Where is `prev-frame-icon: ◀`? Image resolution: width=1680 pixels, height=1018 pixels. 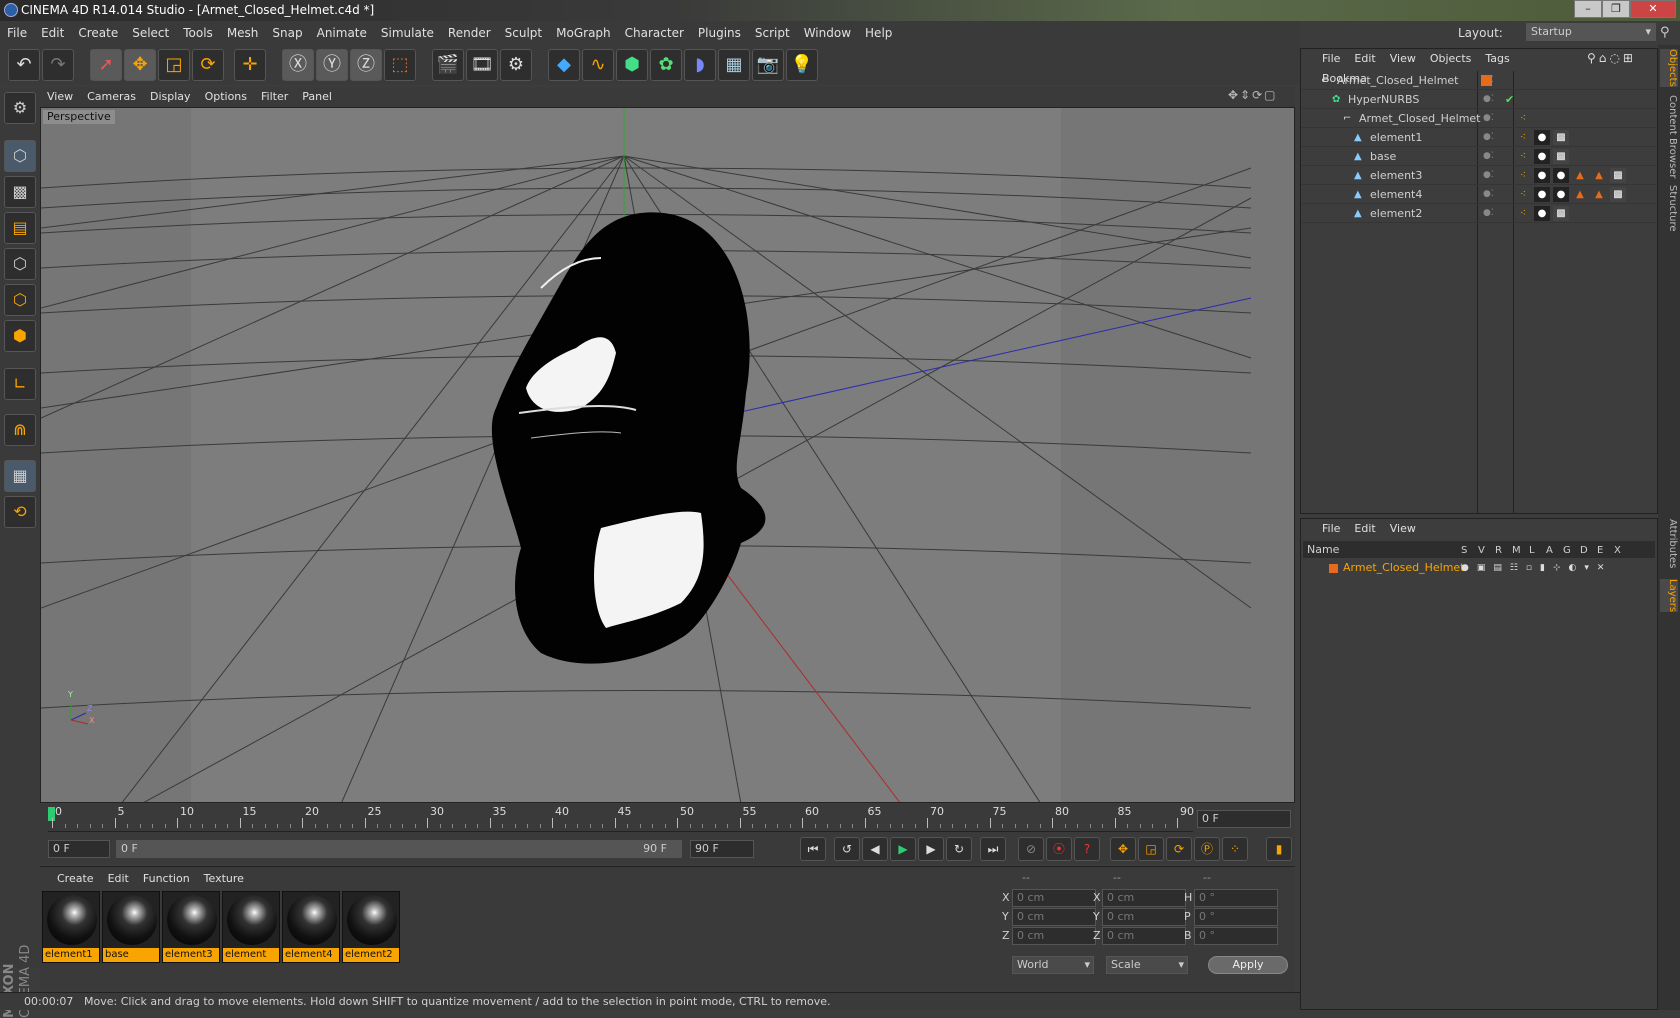 prev-frame-icon: ◀ is located at coordinates (875, 849).